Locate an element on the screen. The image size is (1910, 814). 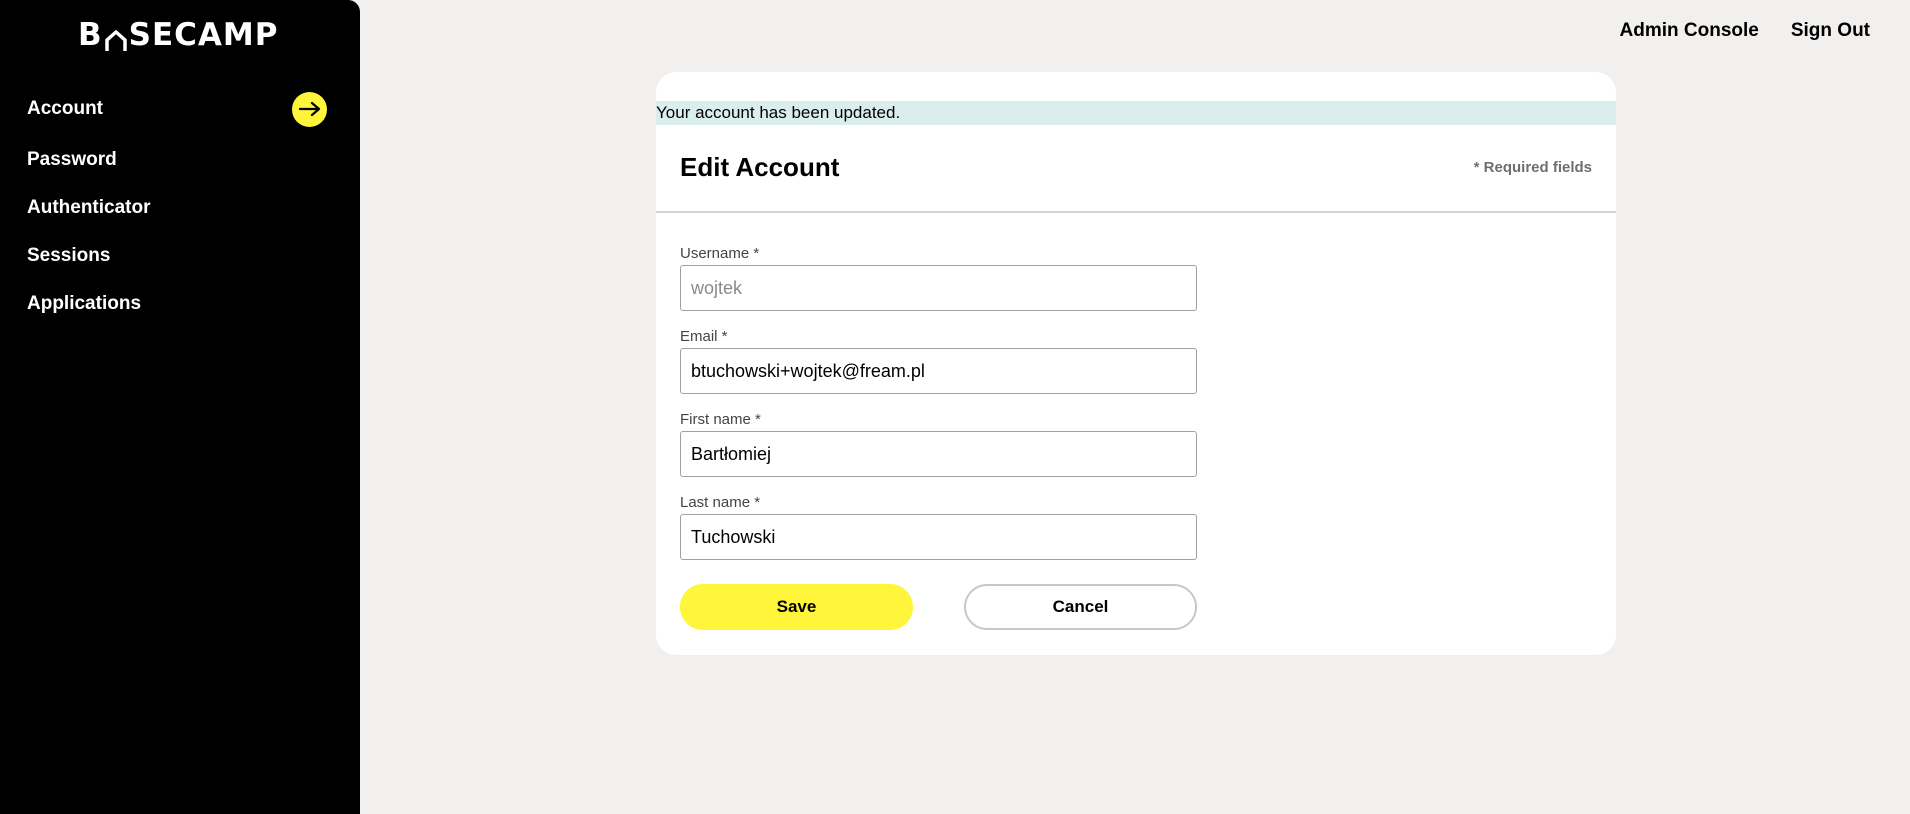
username-input is located at coordinates (938, 288).